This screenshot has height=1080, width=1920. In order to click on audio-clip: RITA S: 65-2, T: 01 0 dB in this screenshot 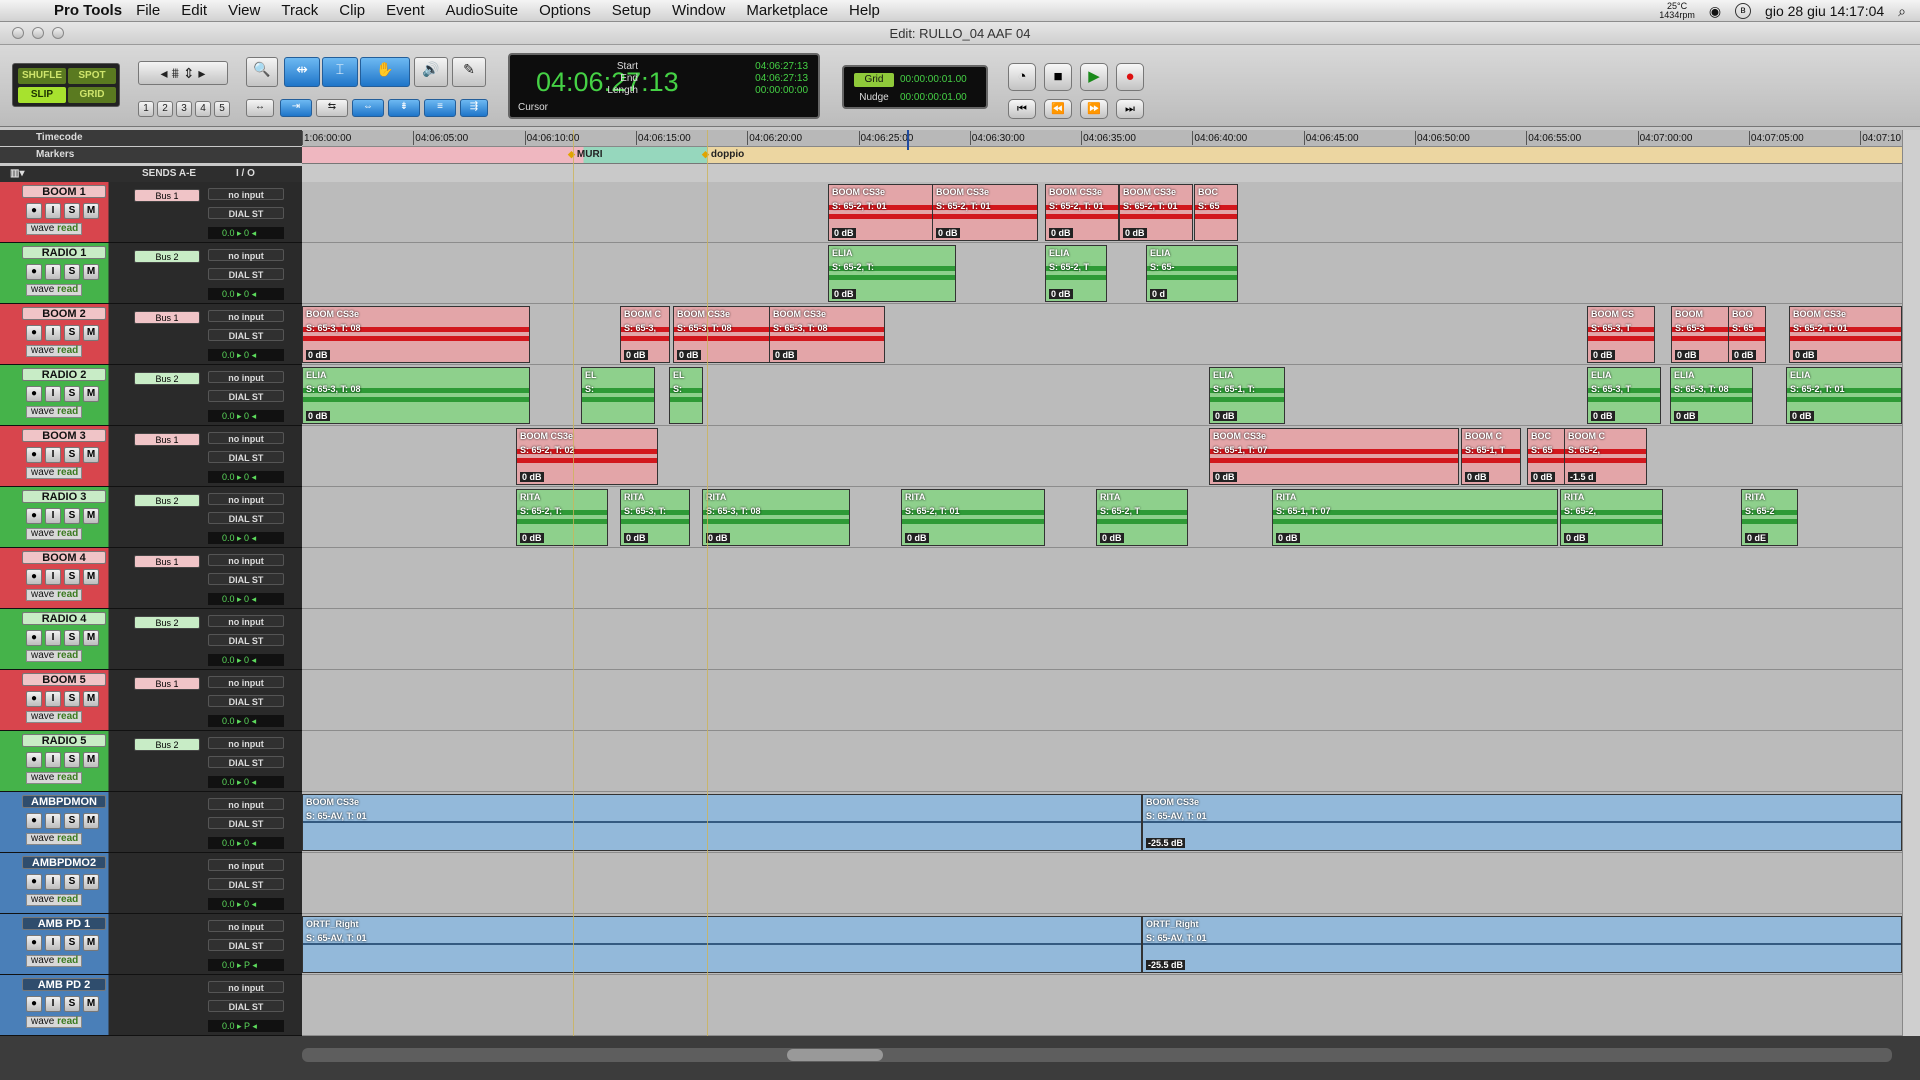, I will do `click(973, 517)`.